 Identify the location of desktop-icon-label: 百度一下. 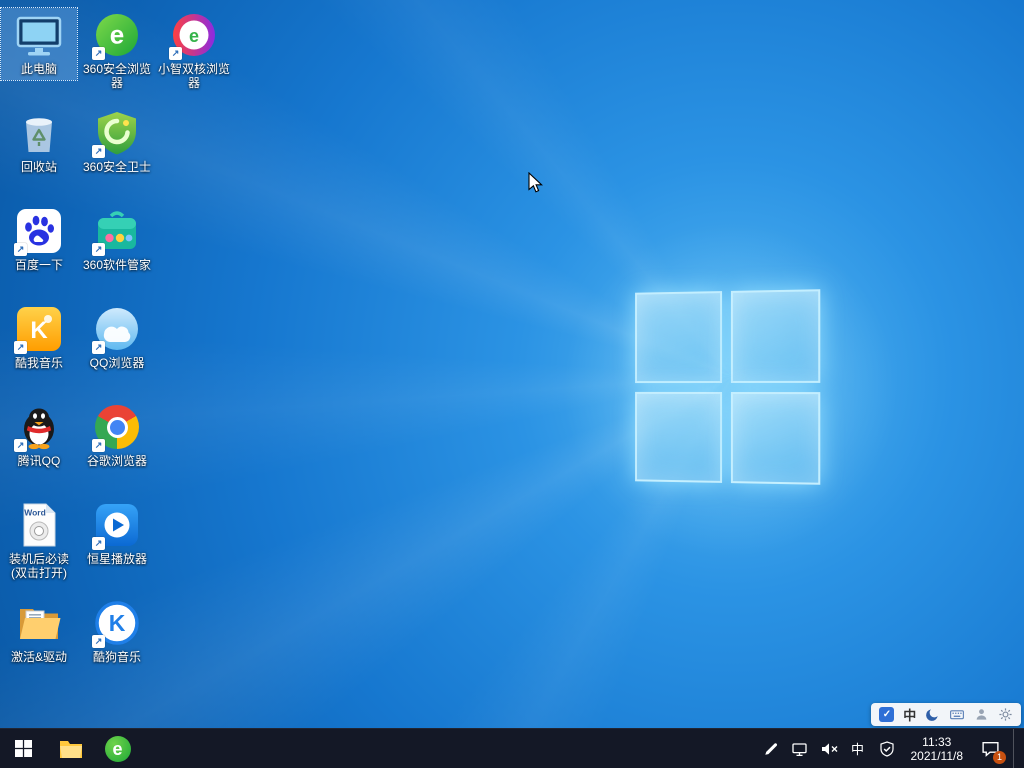
(38, 265).